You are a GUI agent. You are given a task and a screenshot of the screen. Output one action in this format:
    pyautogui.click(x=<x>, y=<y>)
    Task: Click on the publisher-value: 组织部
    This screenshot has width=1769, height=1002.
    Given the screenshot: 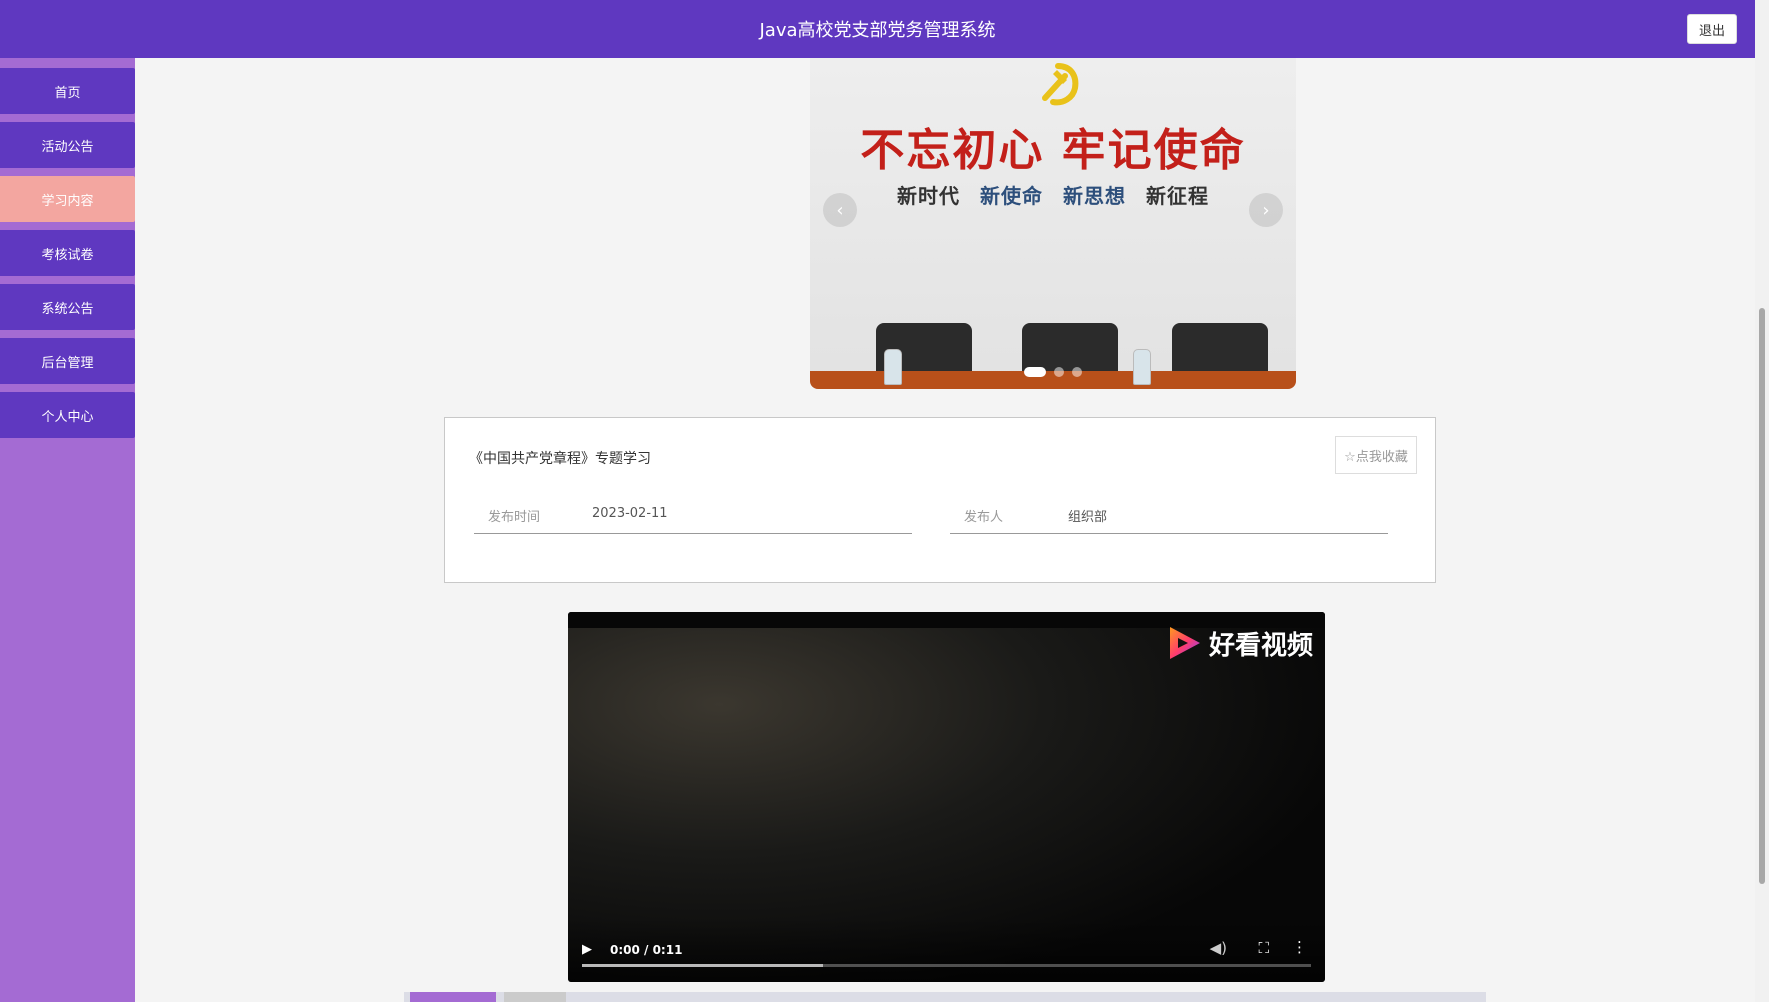 What is the action you would take?
    pyautogui.click(x=1088, y=517)
    